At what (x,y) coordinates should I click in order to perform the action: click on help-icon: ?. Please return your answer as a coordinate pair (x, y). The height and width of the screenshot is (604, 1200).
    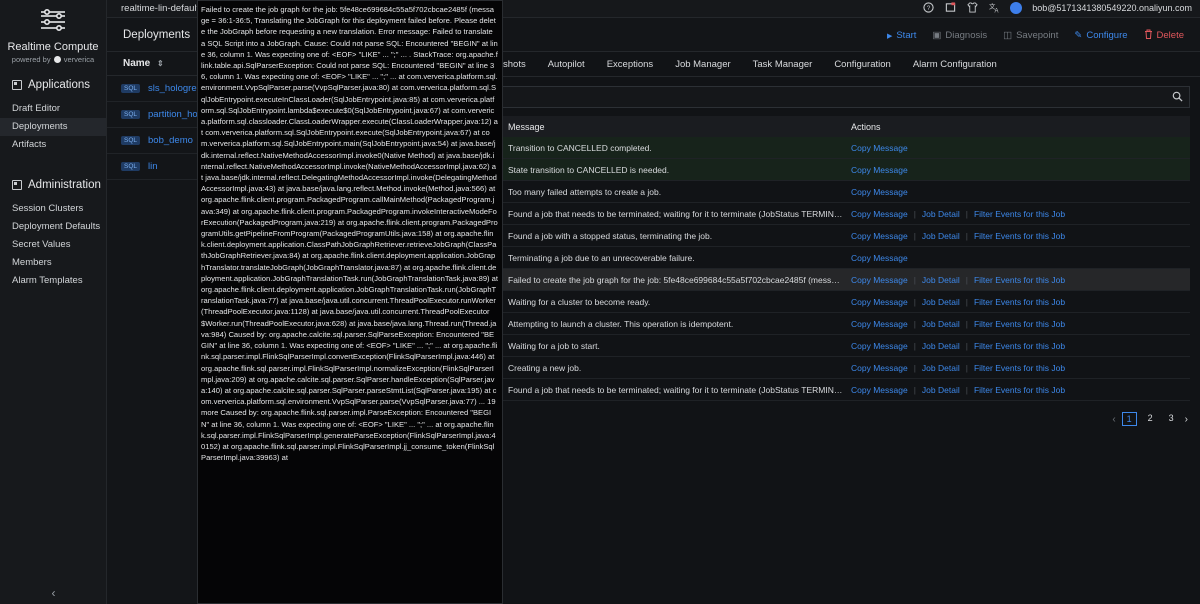
    Looking at the image, I should click on (928, 8).